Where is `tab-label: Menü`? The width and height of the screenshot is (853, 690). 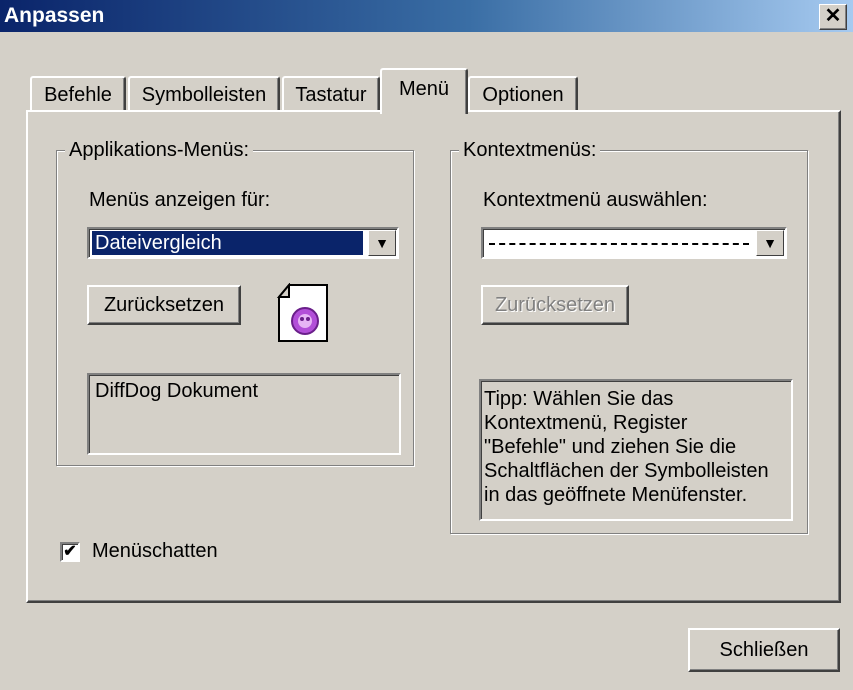 tab-label: Menü is located at coordinates (424, 89).